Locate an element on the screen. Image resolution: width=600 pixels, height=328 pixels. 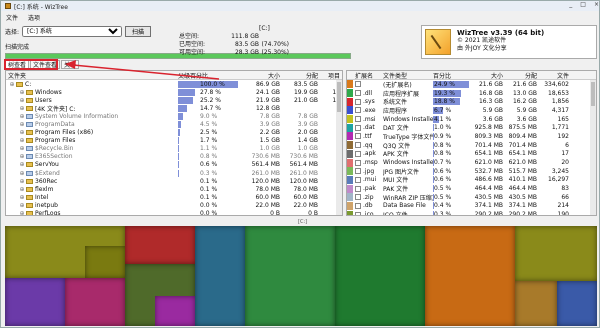
folder-row: ⊕ ServYou 0.6 % 561.4 MB 561.4 MB is located at coordinates (174, 165).